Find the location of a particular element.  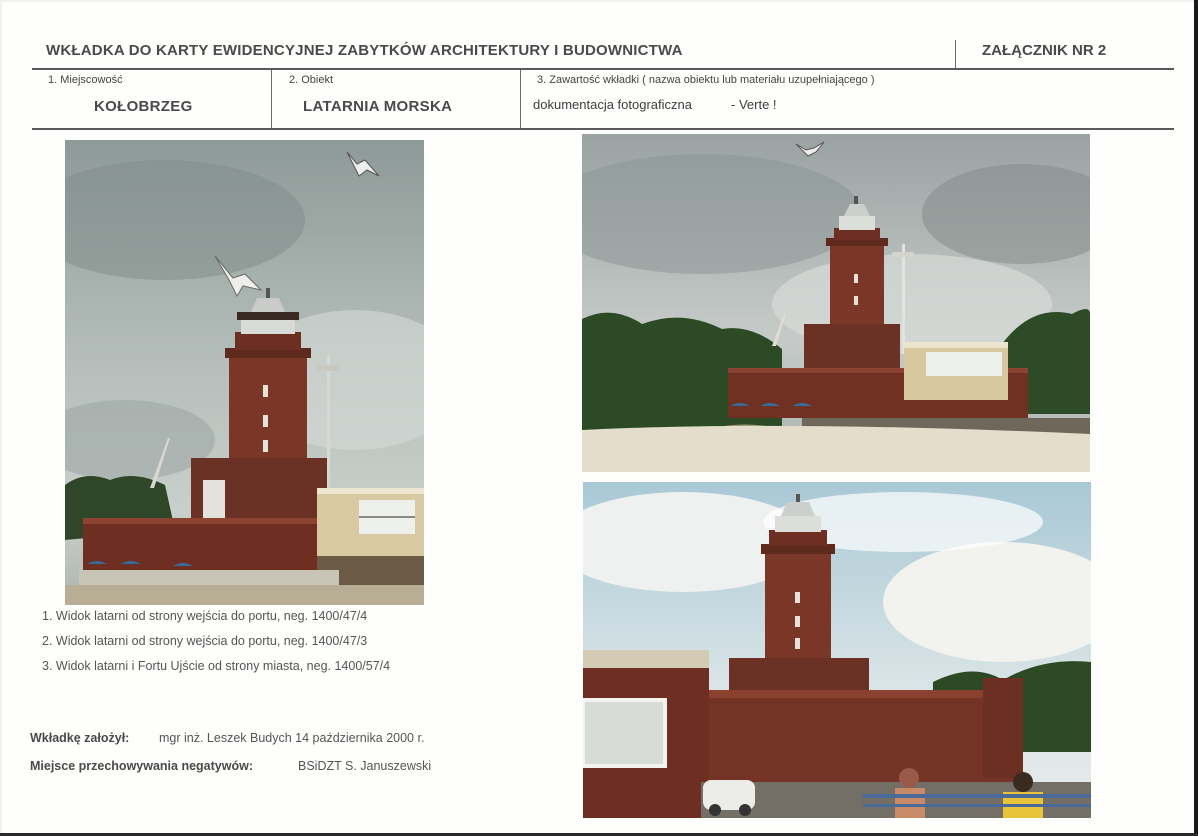

storage-label: Miejsce przechowywania negatywów: is located at coordinates (141, 766).